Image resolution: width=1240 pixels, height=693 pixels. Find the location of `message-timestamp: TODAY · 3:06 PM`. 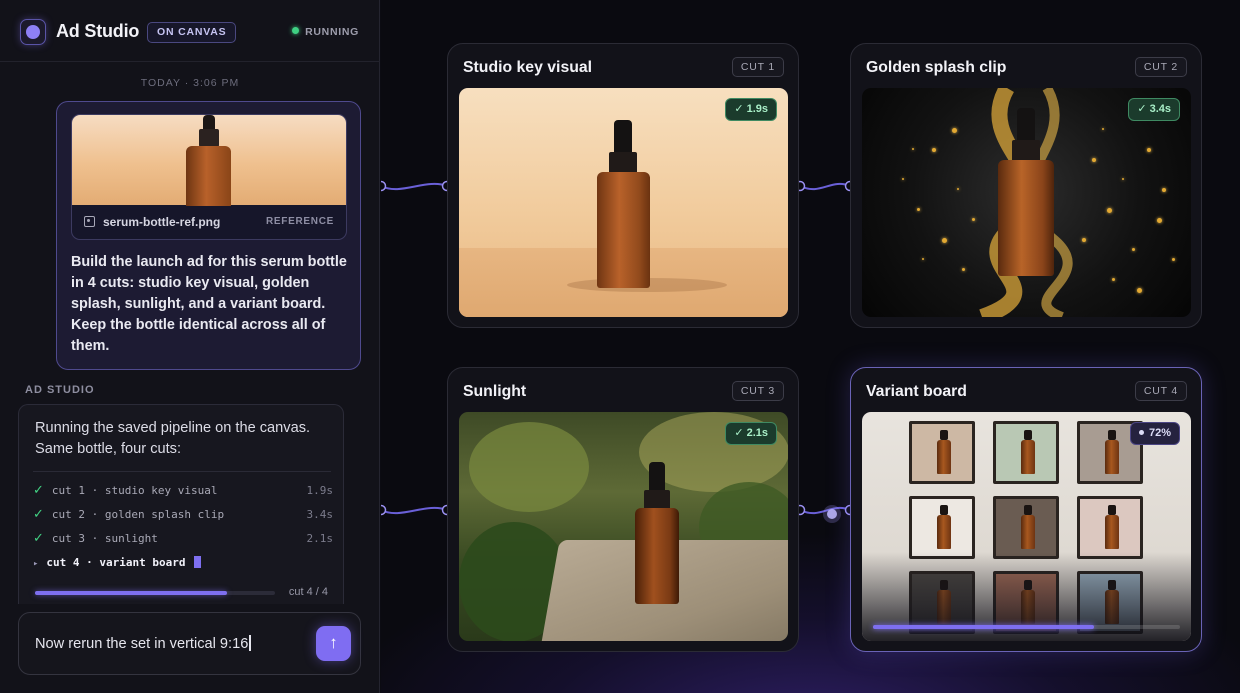

message-timestamp: TODAY · 3:06 PM is located at coordinates (190, 83).